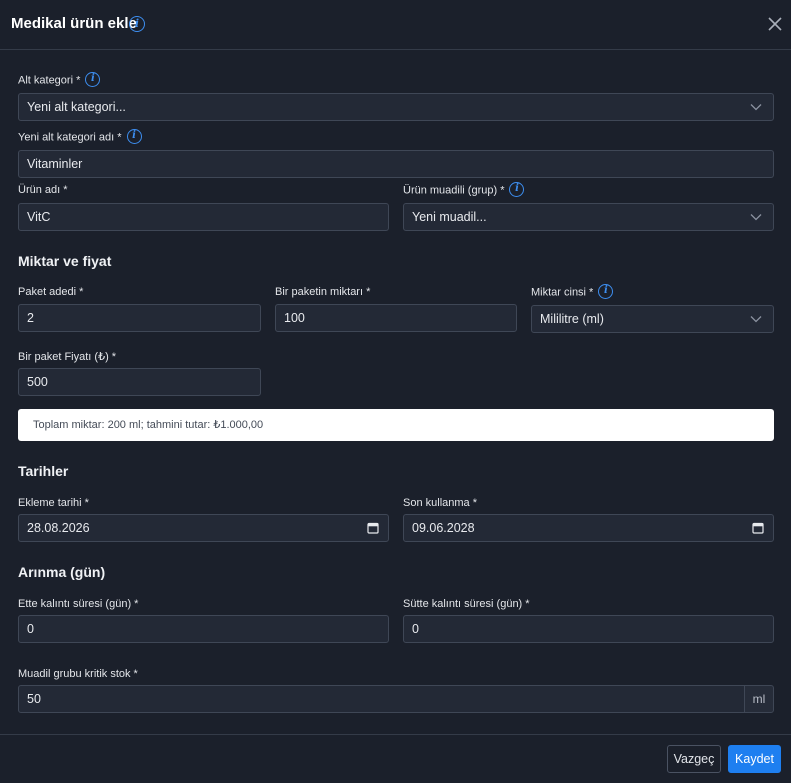 The width and height of the screenshot is (791, 783). What do you see at coordinates (137, 24) in the screenshot?
I see `title-info-icon: i` at bounding box center [137, 24].